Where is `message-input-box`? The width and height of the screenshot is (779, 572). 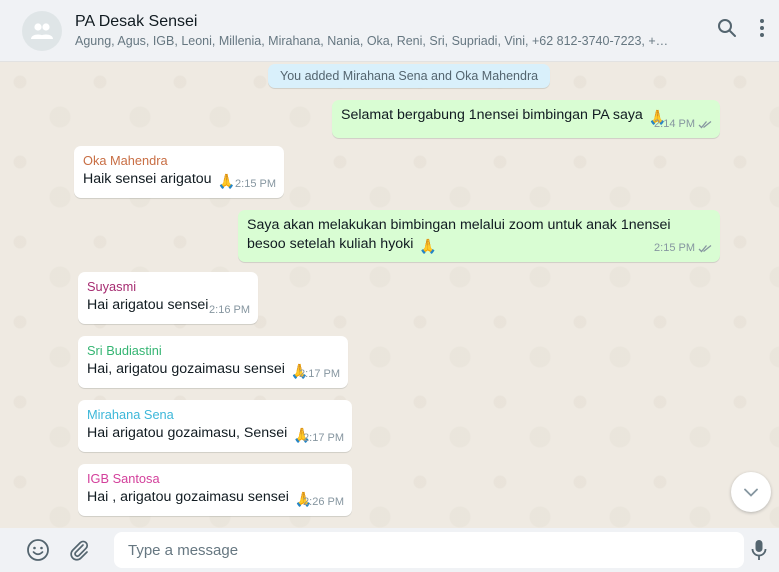 message-input-box is located at coordinates (429, 550).